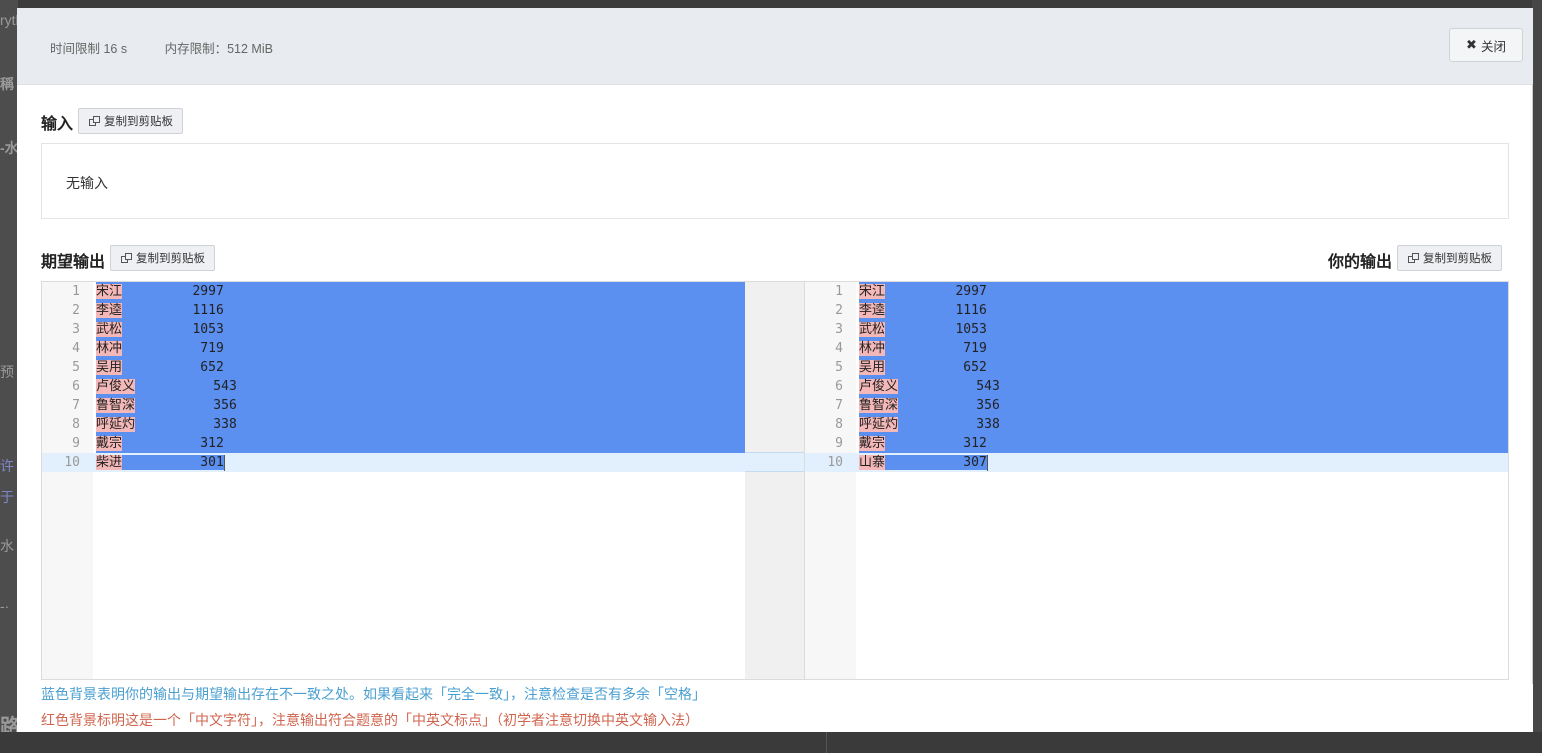 Image resolution: width=1542 pixels, height=753 pixels. What do you see at coordinates (775, 181) in the screenshot?
I see `input-box: 无输入` at bounding box center [775, 181].